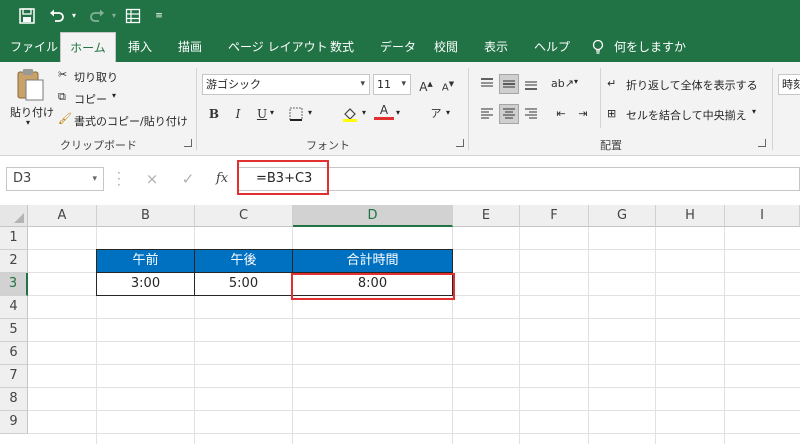  I want to click on tab-view: 表示, so click(496, 47).